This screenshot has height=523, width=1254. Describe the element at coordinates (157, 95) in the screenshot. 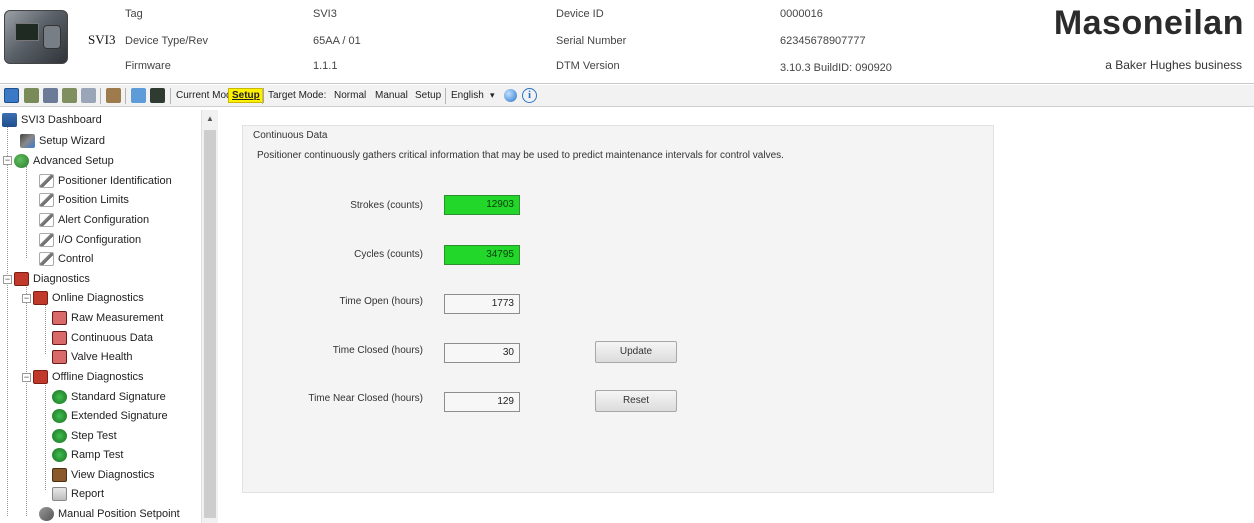

I see `calculator-icon` at that location.